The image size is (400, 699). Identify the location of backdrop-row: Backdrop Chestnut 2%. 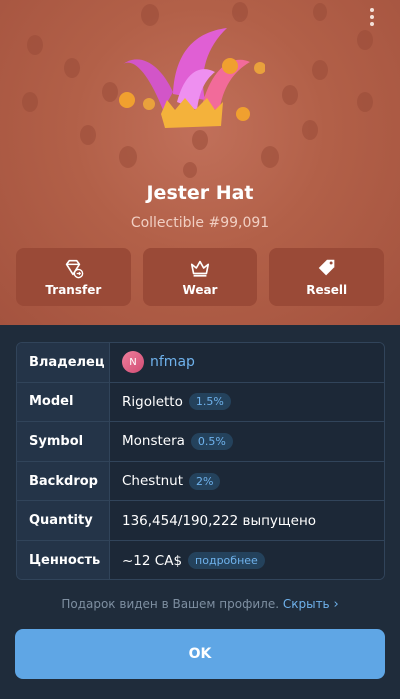
(200, 481).